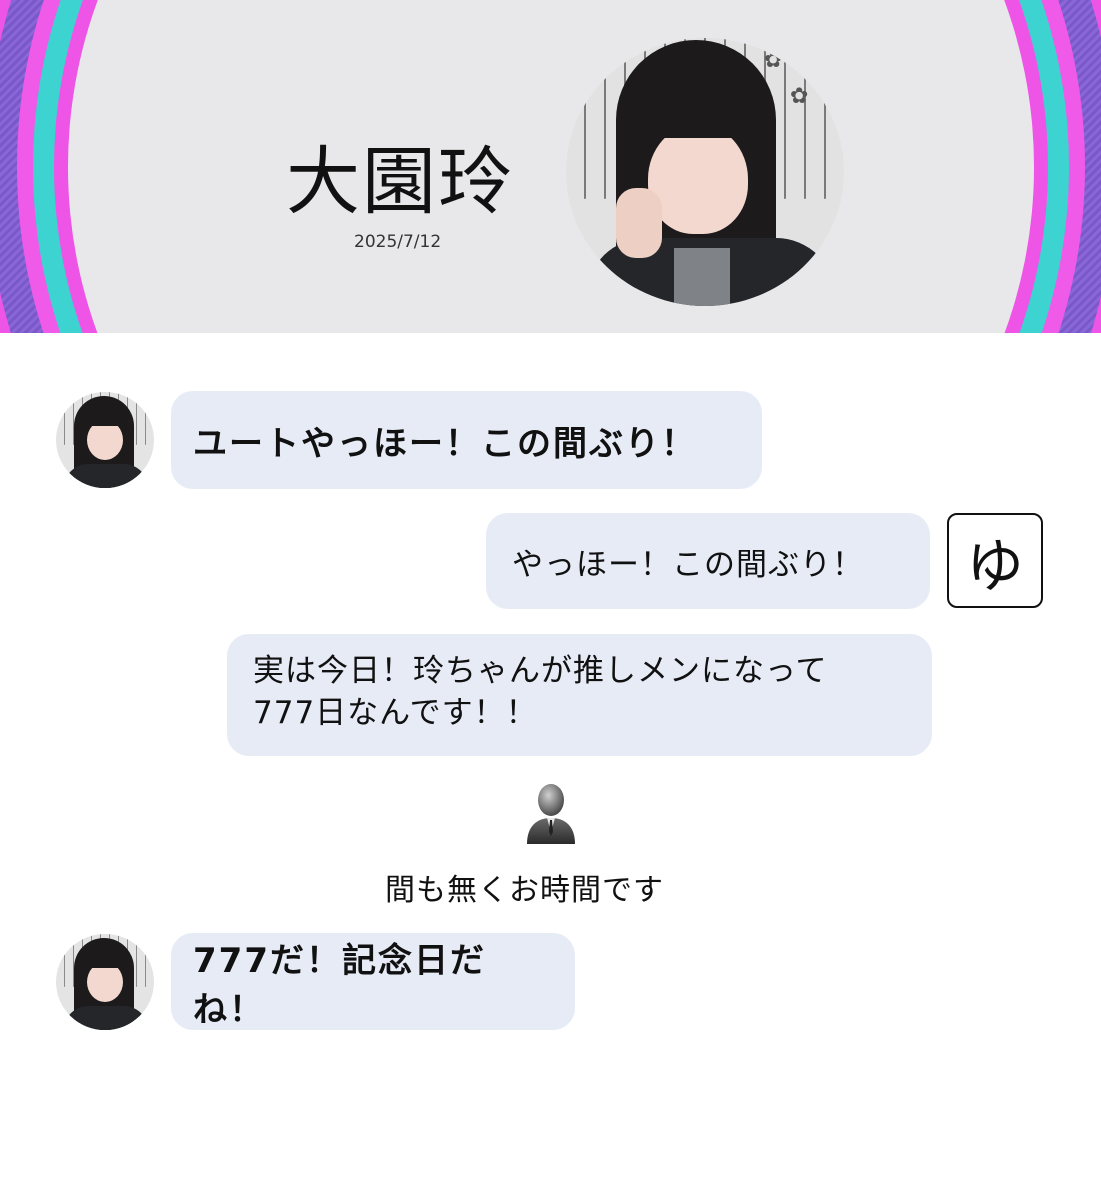 This screenshot has width=1101, height=1200. What do you see at coordinates (395, 713) in the screenshot?
I see `message-line-2: 777日なんです！！` at bounding box center [395, 713].